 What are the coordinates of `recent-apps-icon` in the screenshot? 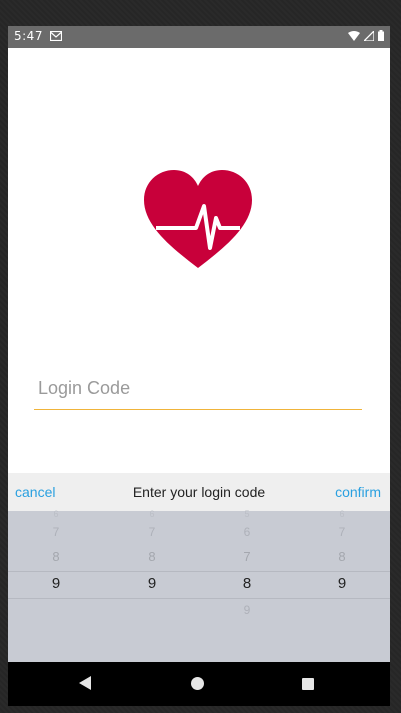 It's located at (308, 684).